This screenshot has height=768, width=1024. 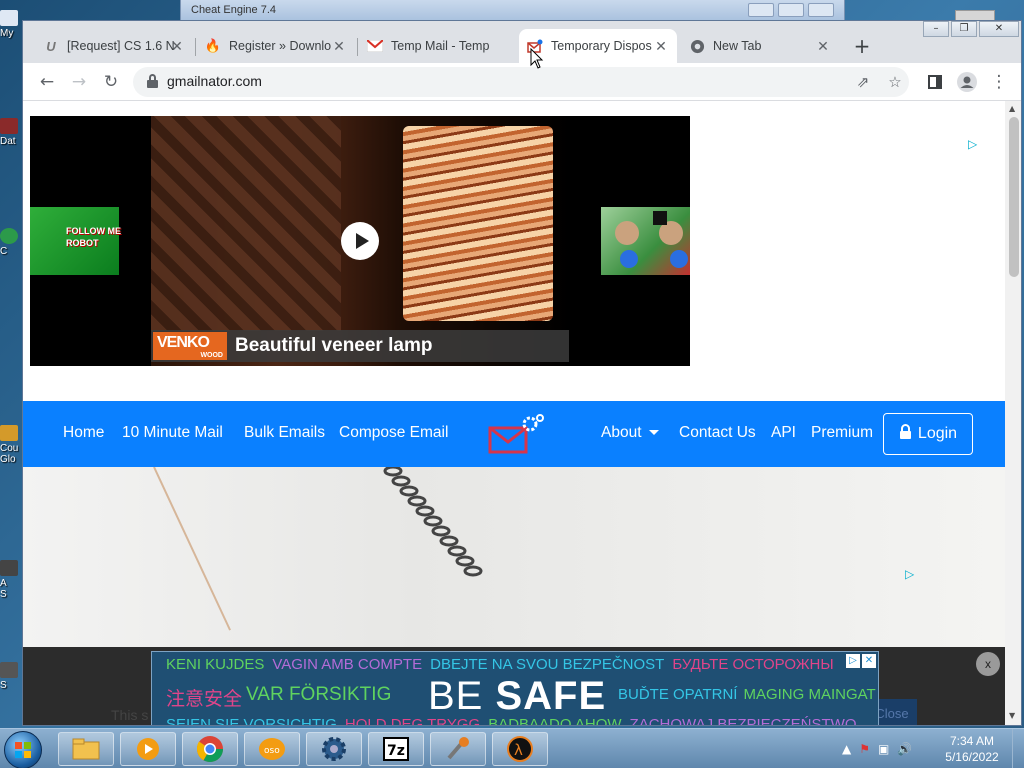 I want to click on cheat-engine-icon, so click(x=334, y=749).